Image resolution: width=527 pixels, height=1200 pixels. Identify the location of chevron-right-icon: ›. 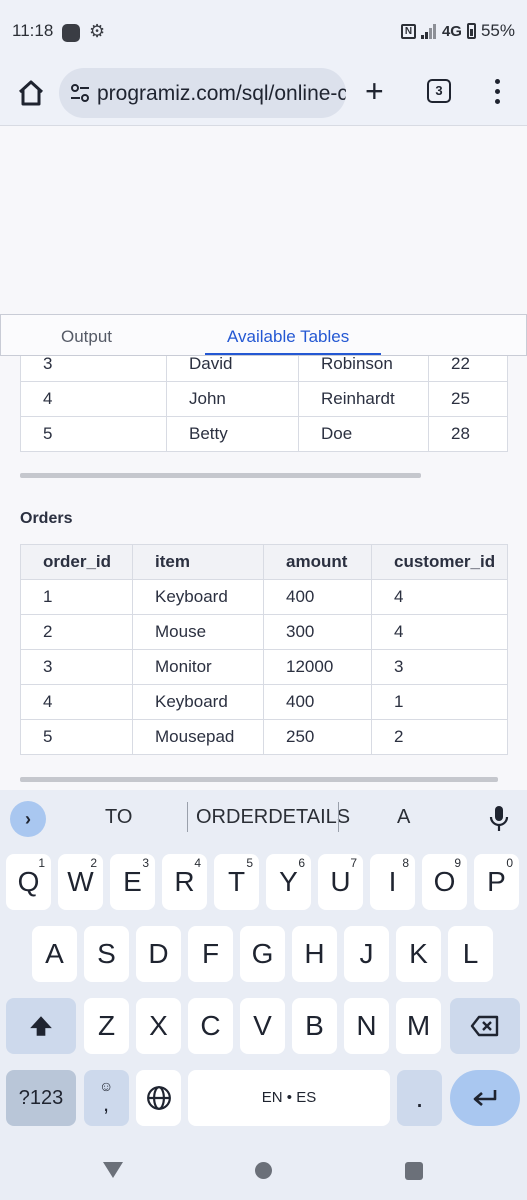
(28, 819).